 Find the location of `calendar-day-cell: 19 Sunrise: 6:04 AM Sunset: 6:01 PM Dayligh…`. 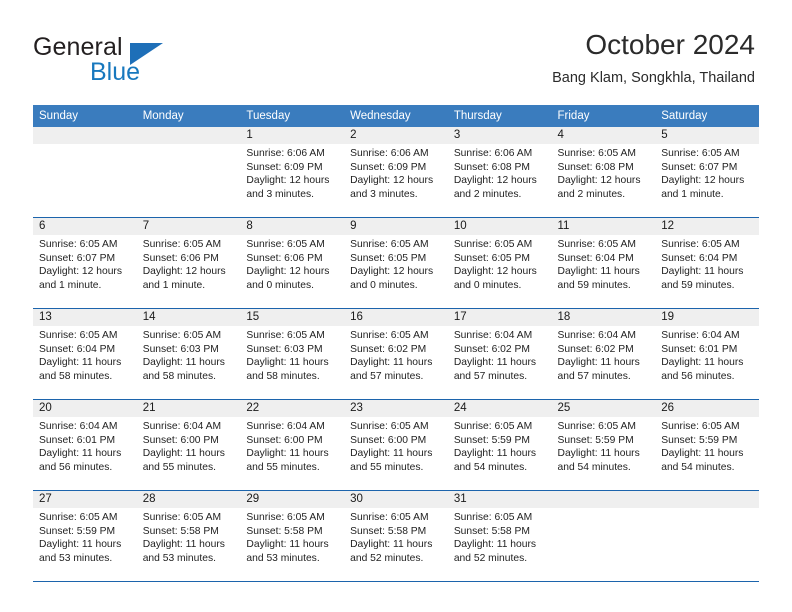

calendar-day-cell: 19 Sunrise: 6:04 AM Sunset: 6:01 PM Dayligh… is located at coordinates (707, 354).